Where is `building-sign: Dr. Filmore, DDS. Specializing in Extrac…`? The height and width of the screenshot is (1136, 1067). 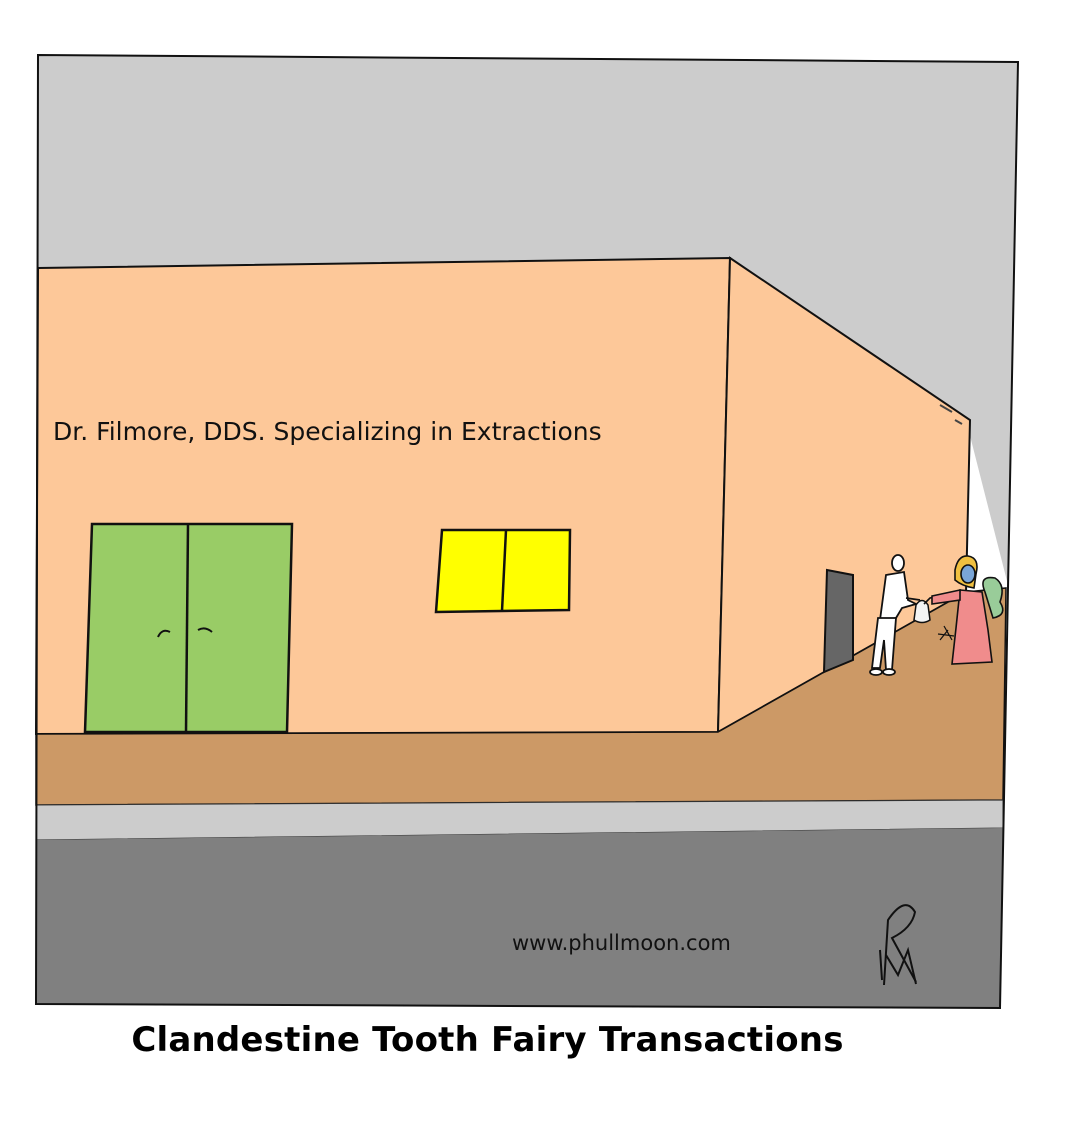 building-sign: Dr. Filmore, DDS. Specializing in Extrac… is located at coordinates (327, 431).